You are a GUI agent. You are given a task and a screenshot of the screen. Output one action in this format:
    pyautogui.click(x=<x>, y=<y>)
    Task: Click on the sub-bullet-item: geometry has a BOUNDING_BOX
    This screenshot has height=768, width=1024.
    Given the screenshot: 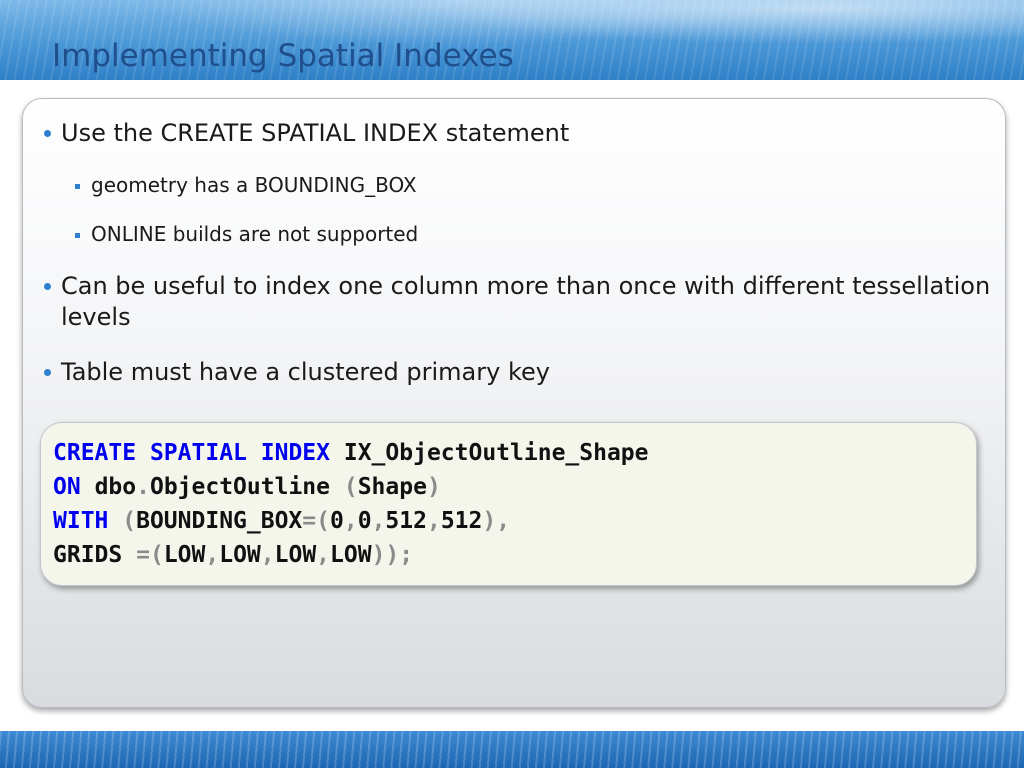 What is the action you would take?
    pyautogui.click(x=523, y=185)
    